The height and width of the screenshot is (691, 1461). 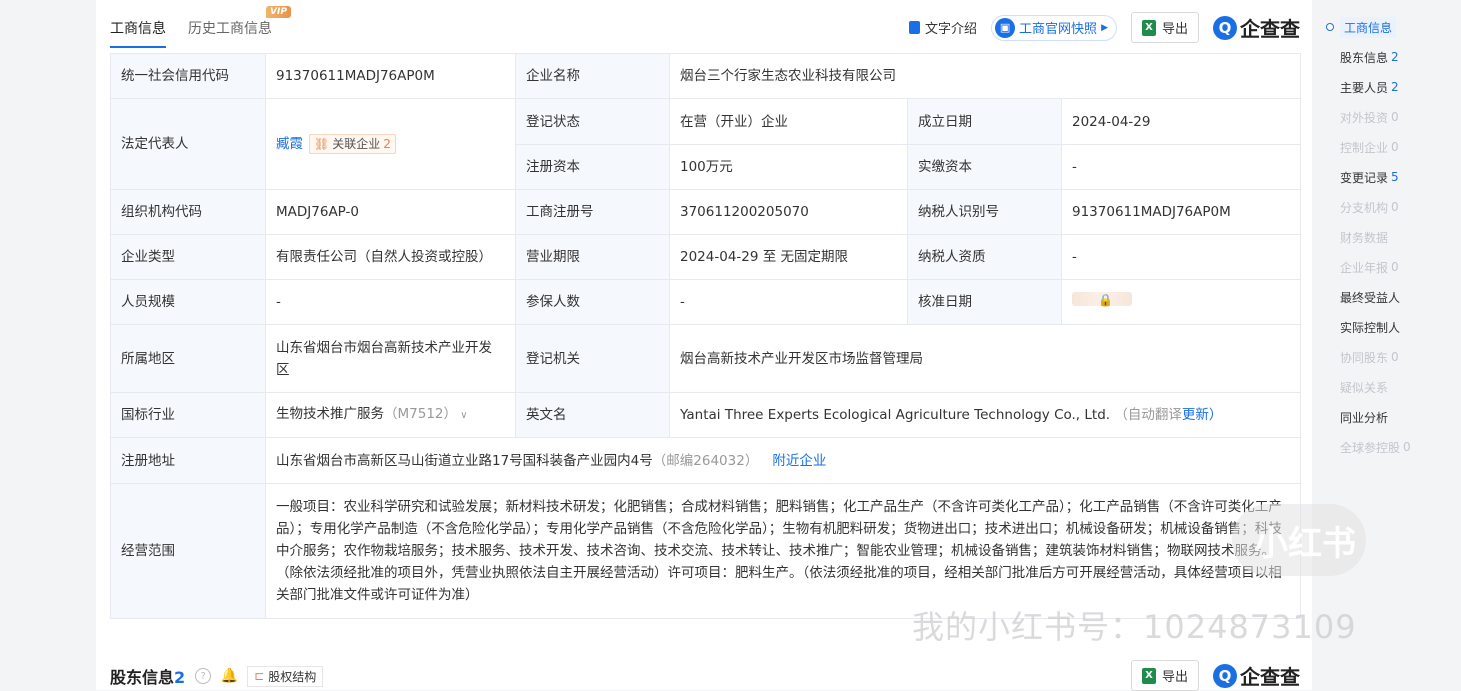 I want to click on reg-capital-value: 100万元, so click(x=788, y=167).